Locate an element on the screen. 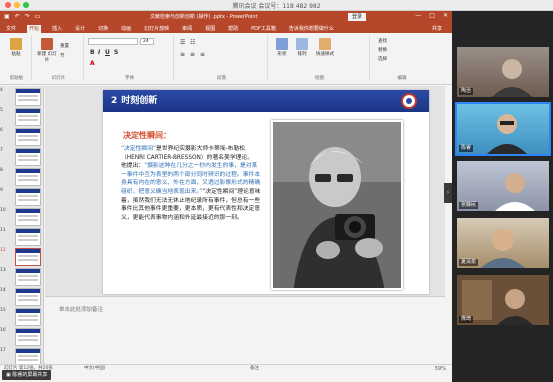  save-icon: ▣ is located at coordinates (7, 16).